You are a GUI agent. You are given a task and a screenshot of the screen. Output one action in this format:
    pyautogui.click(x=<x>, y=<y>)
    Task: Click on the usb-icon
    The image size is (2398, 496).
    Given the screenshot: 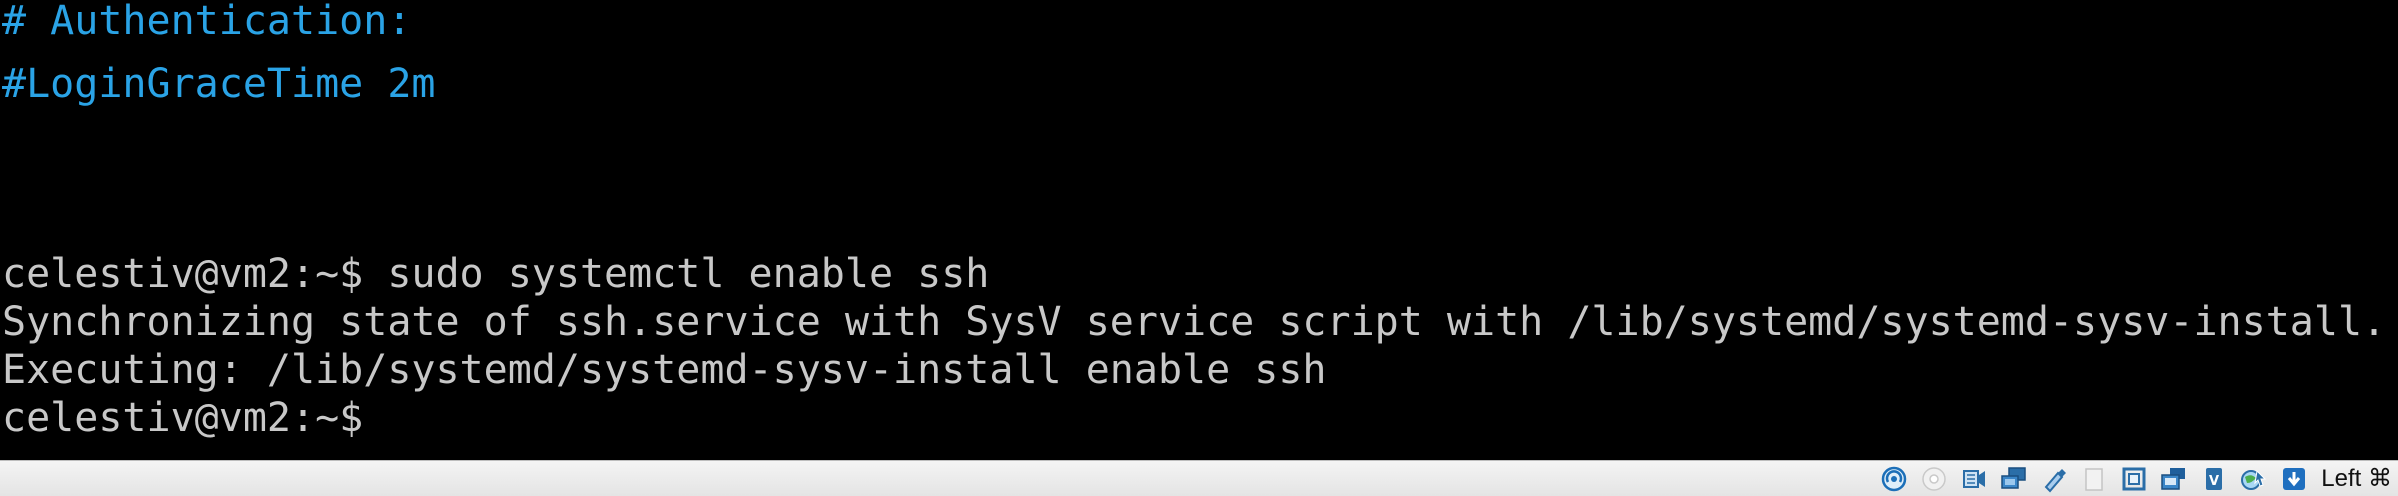 What is the action you would take?
    pyautogui.click(x=2054, y=479)
    